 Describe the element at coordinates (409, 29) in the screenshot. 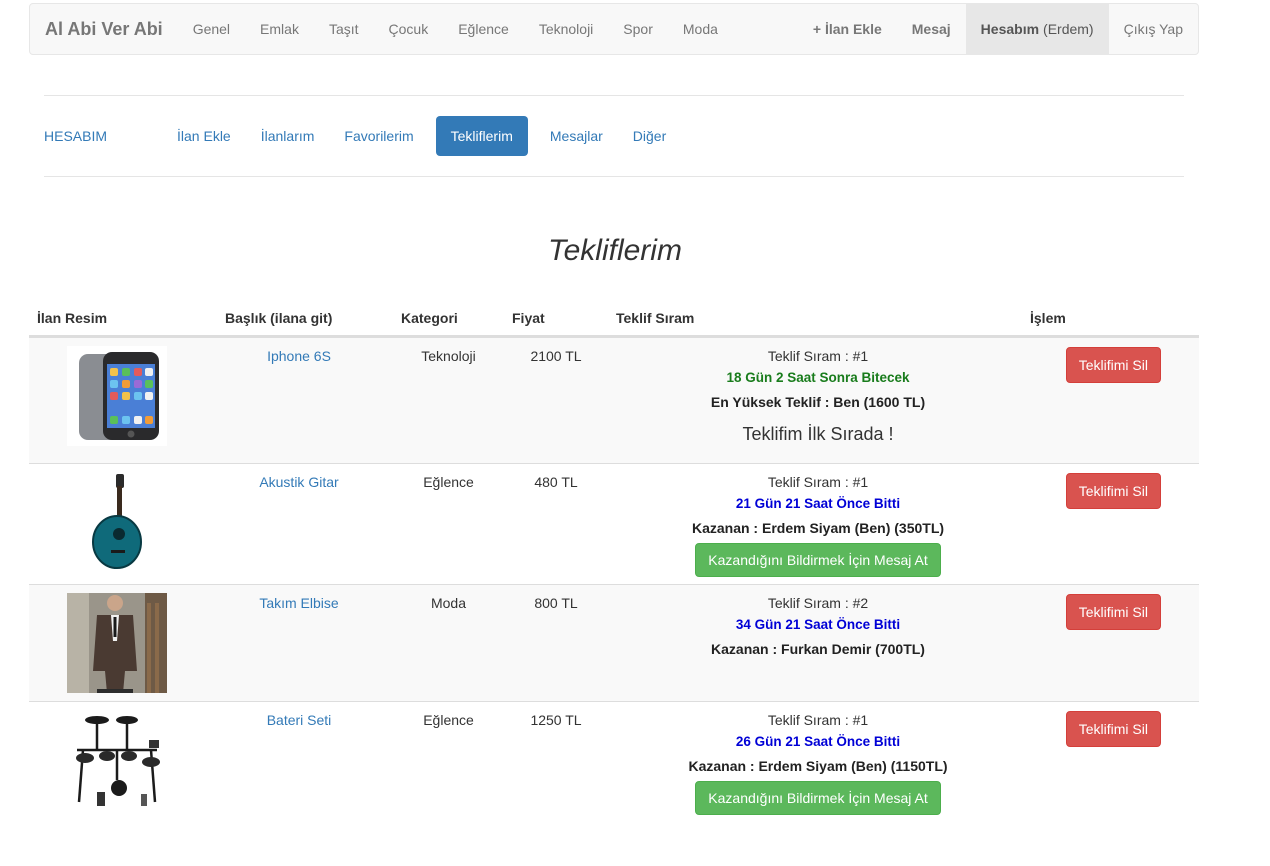

I see `nav-category-cocuk: Çocuk` at that location.